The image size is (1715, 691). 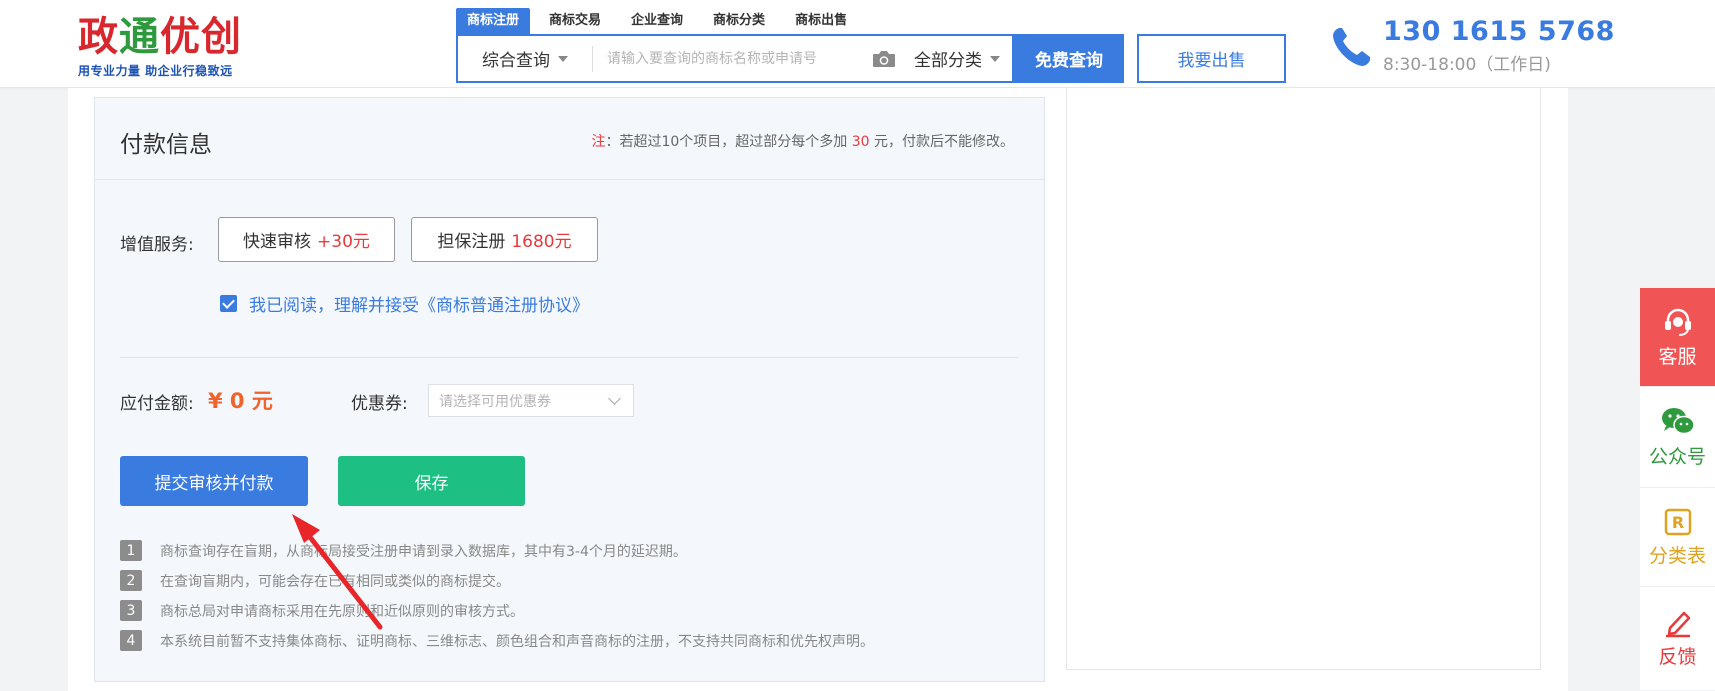 What do you see at coordinates (419, 303) in the screenshot?
I see `agreement-text: 我已阅读，理解并接受《商标普通注册协议》` at bounding box center [419, 303].